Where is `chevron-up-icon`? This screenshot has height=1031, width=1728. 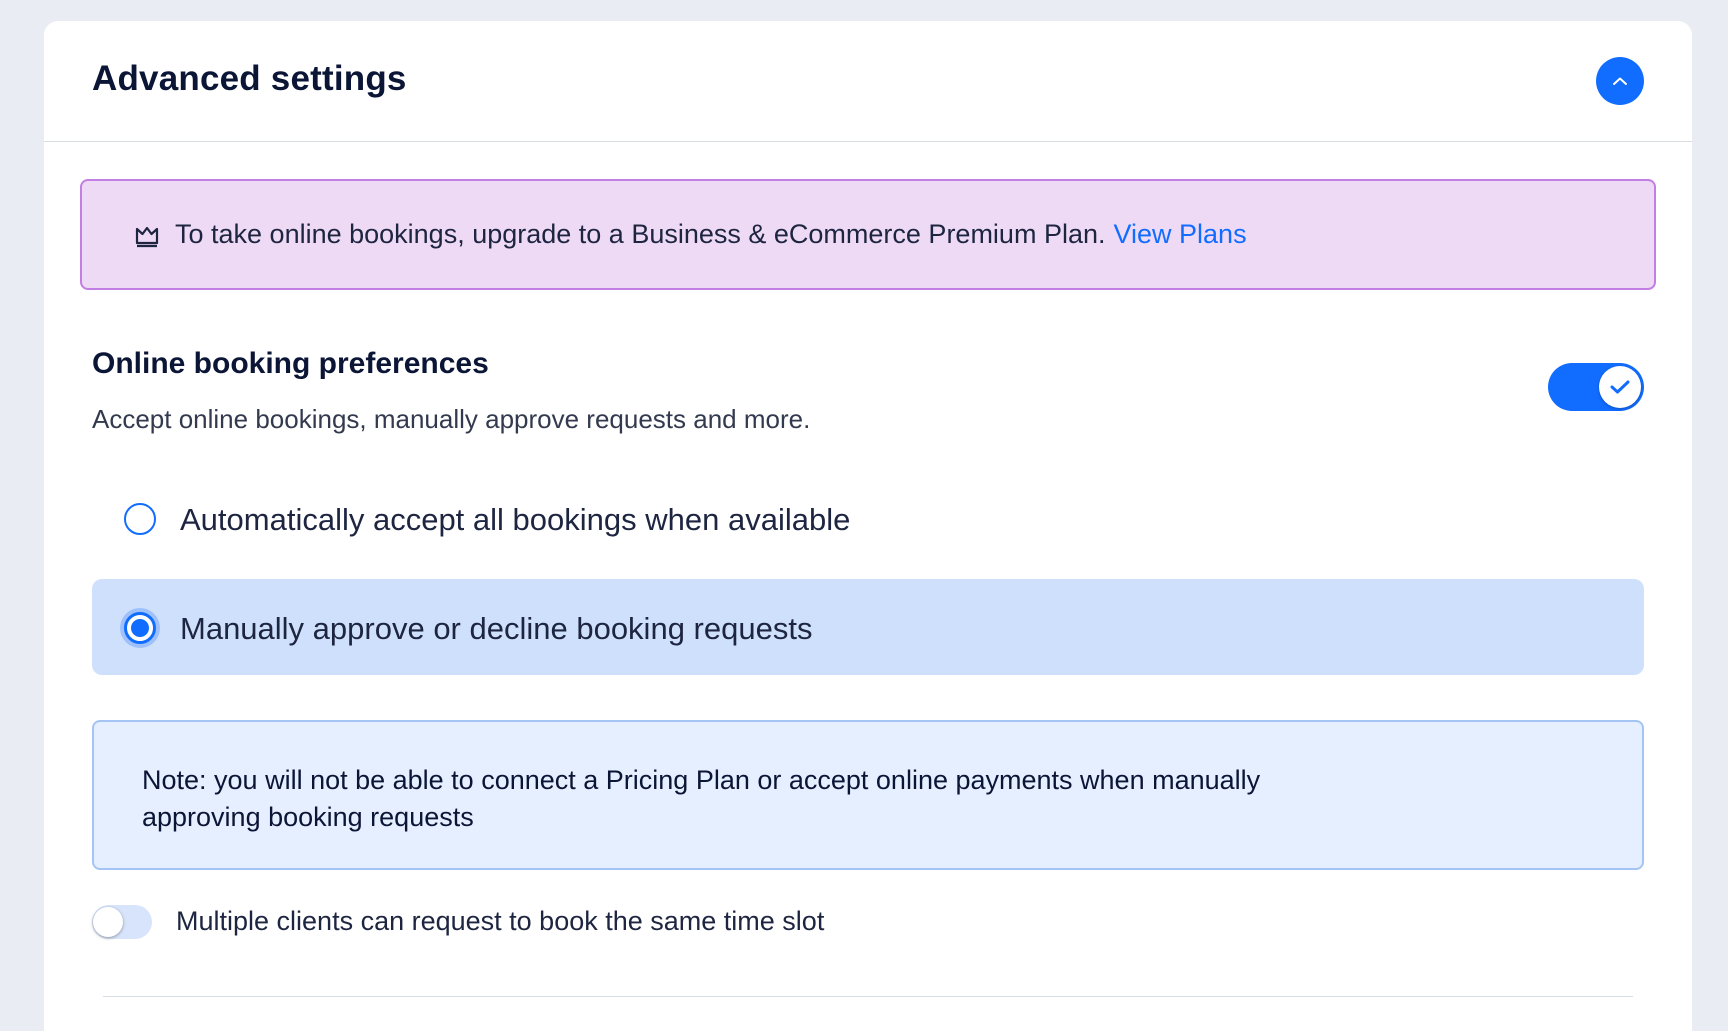
chevron-up-icon is located at coordinates (1620, 81).